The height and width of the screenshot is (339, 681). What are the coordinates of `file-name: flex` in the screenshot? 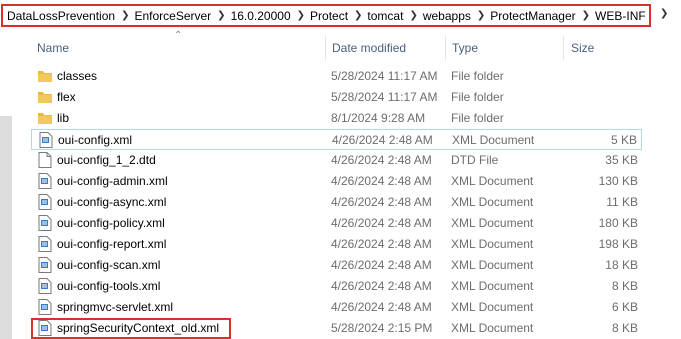 It's located at (66, 97).